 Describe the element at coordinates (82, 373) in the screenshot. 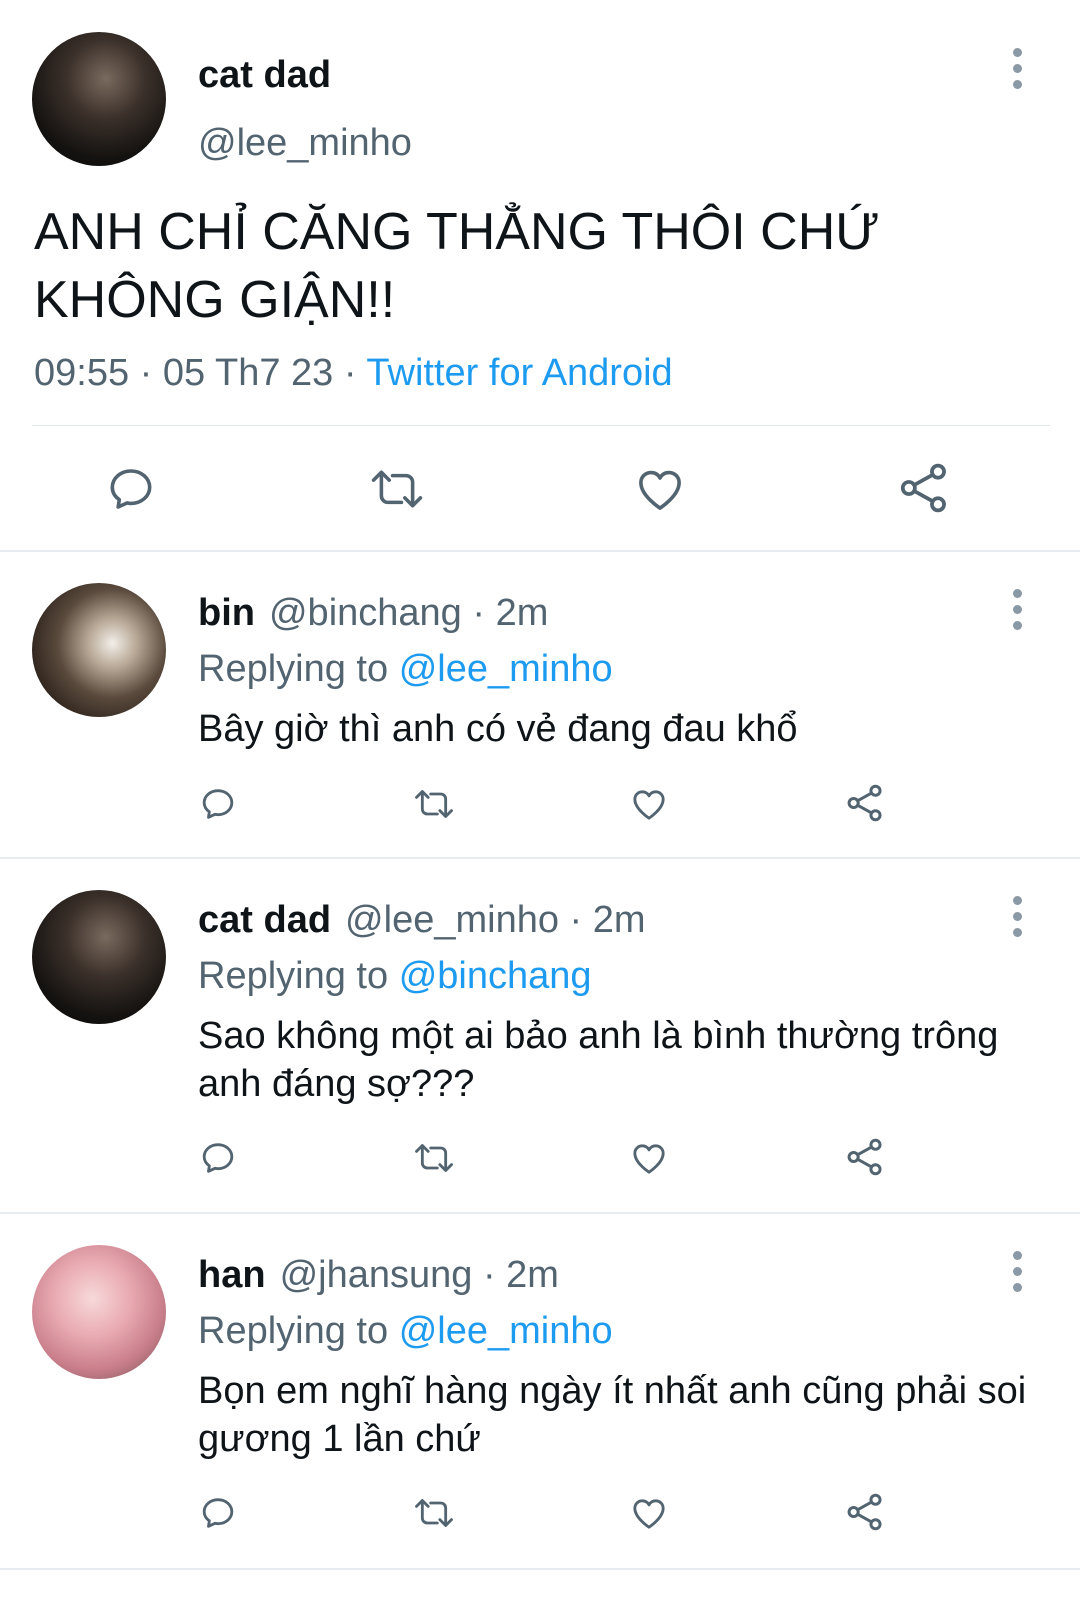

I see `tweet-time: 09:55` at that location.